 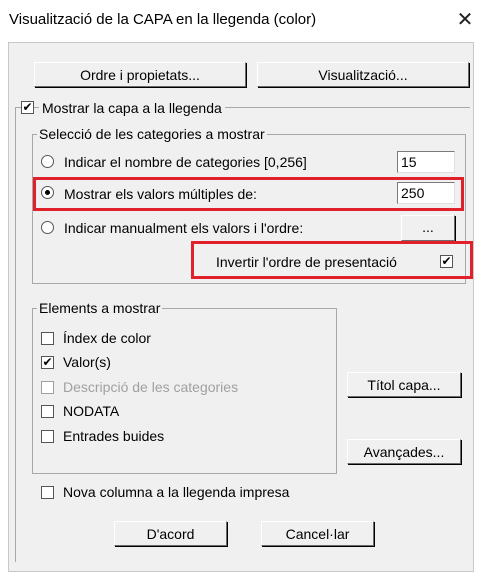 I want to click on elements-group-title: Elements a mostrar, so click(x=100, y=308).